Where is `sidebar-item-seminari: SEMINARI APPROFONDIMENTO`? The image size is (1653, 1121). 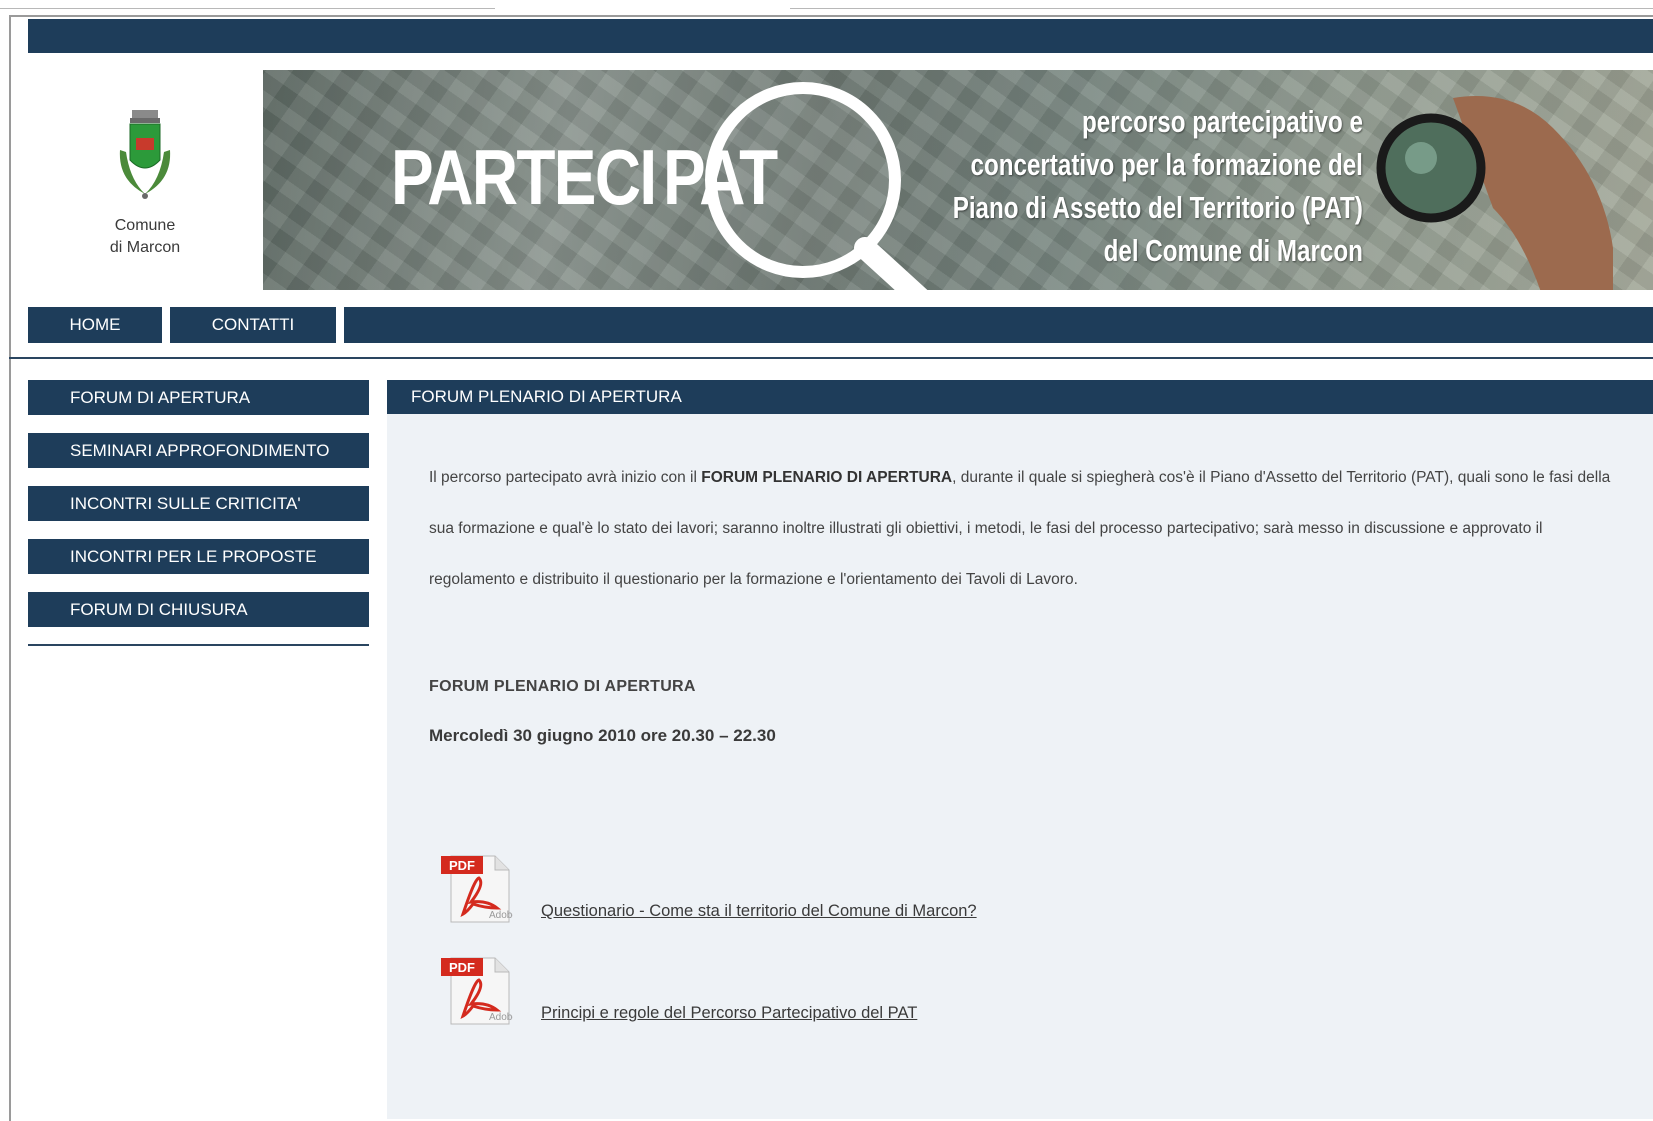 sidebar-item-seminari: SEMINARI APPROFONDIMENTO is located at coordinates (198, 450).